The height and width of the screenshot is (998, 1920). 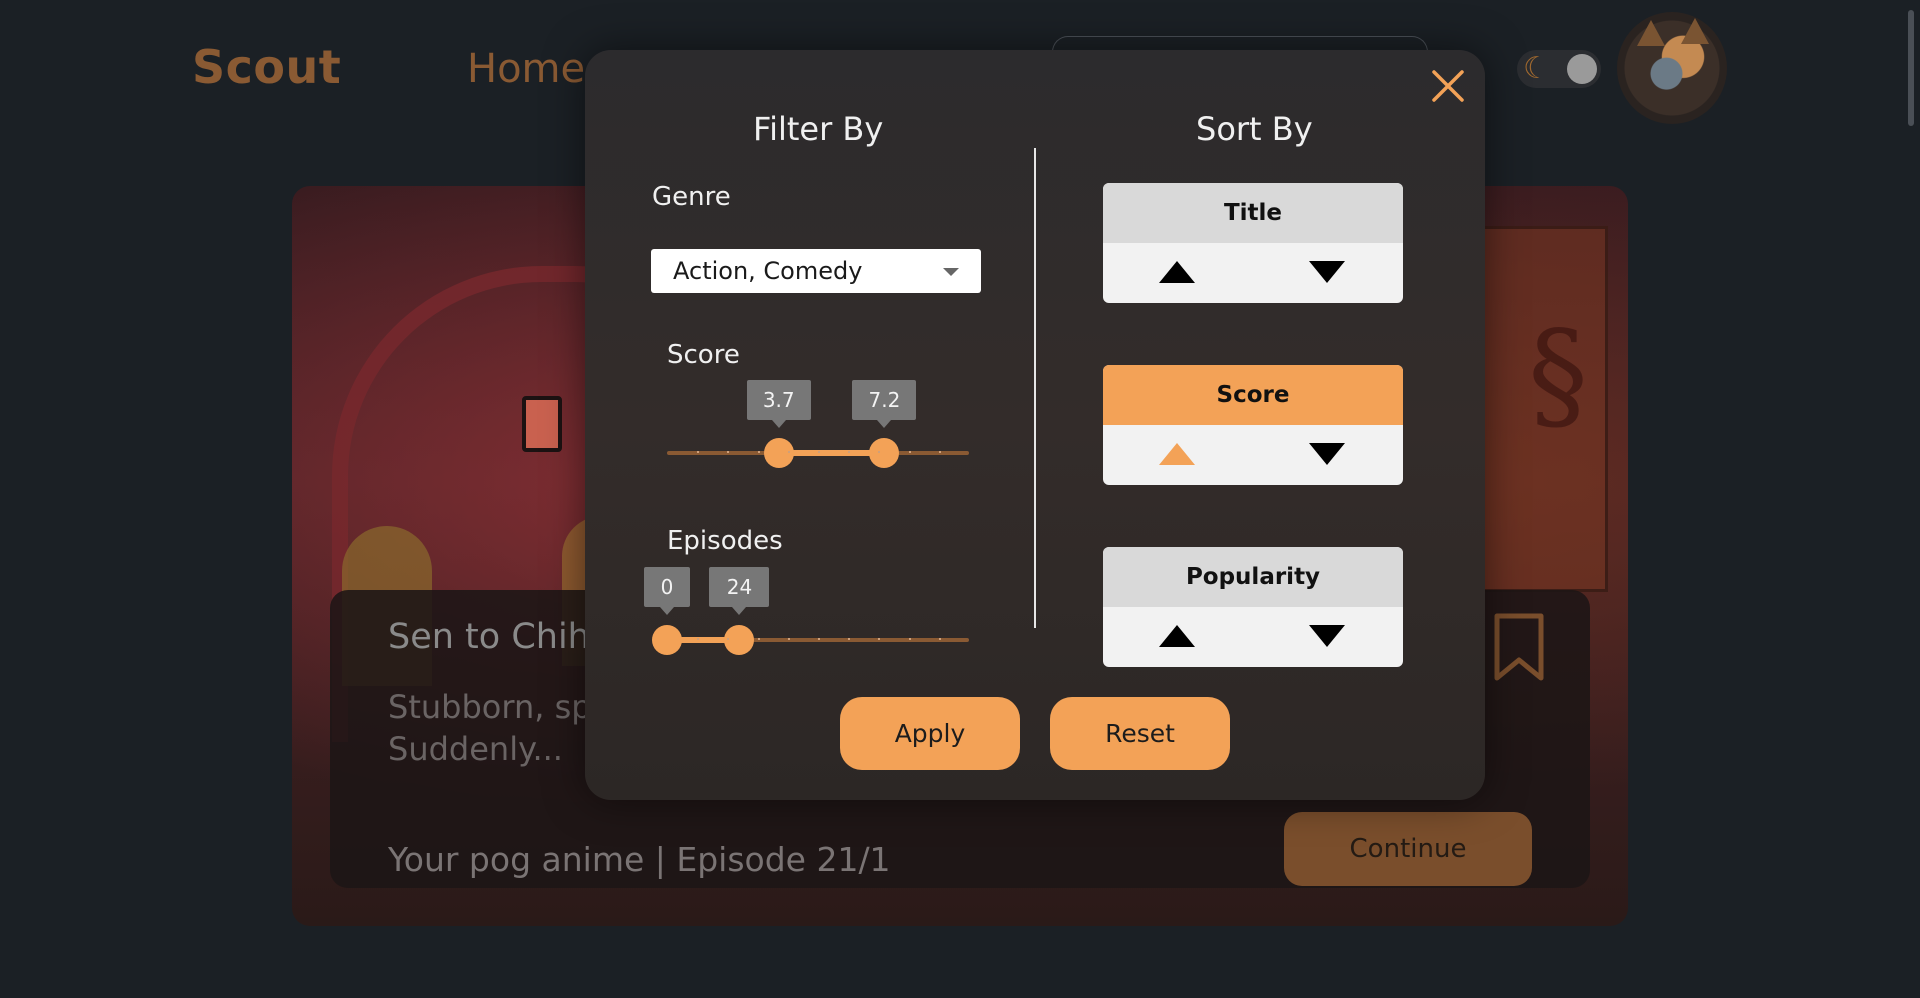 What do you see at coordinates (739, 591) in the screenshot?
I see `episodes-high-tooltip: 24` at bounding box center [739, 591].